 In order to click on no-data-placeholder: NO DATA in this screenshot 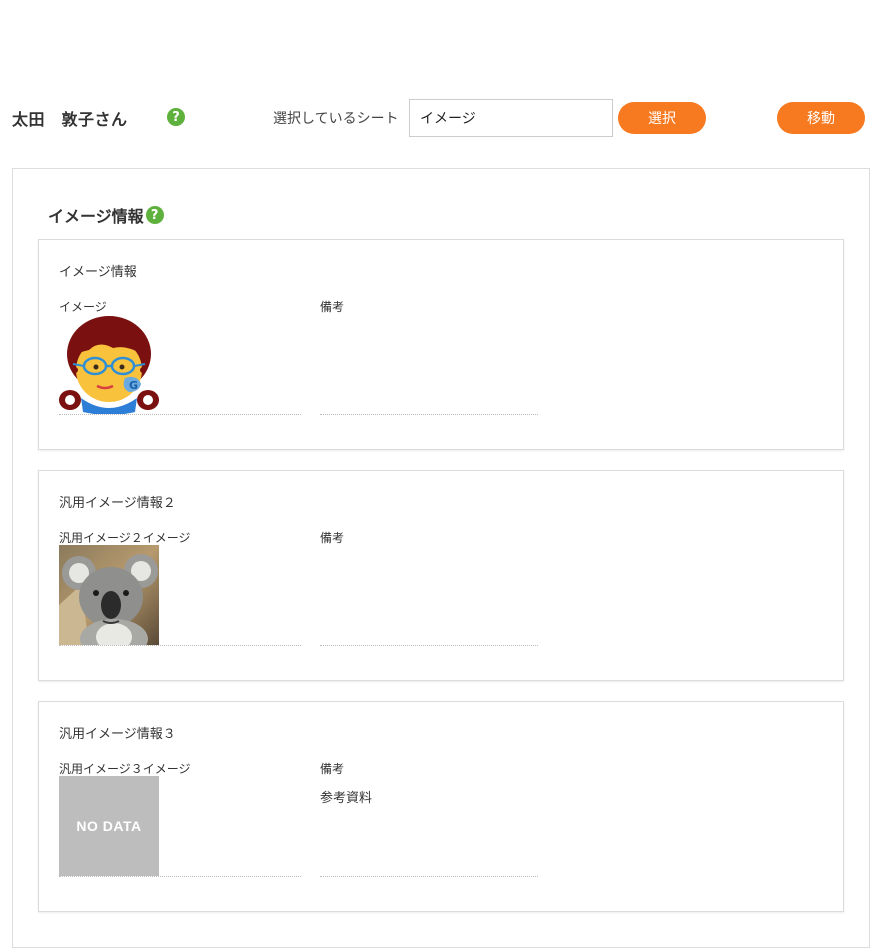, I will do `click(109, 826)`.